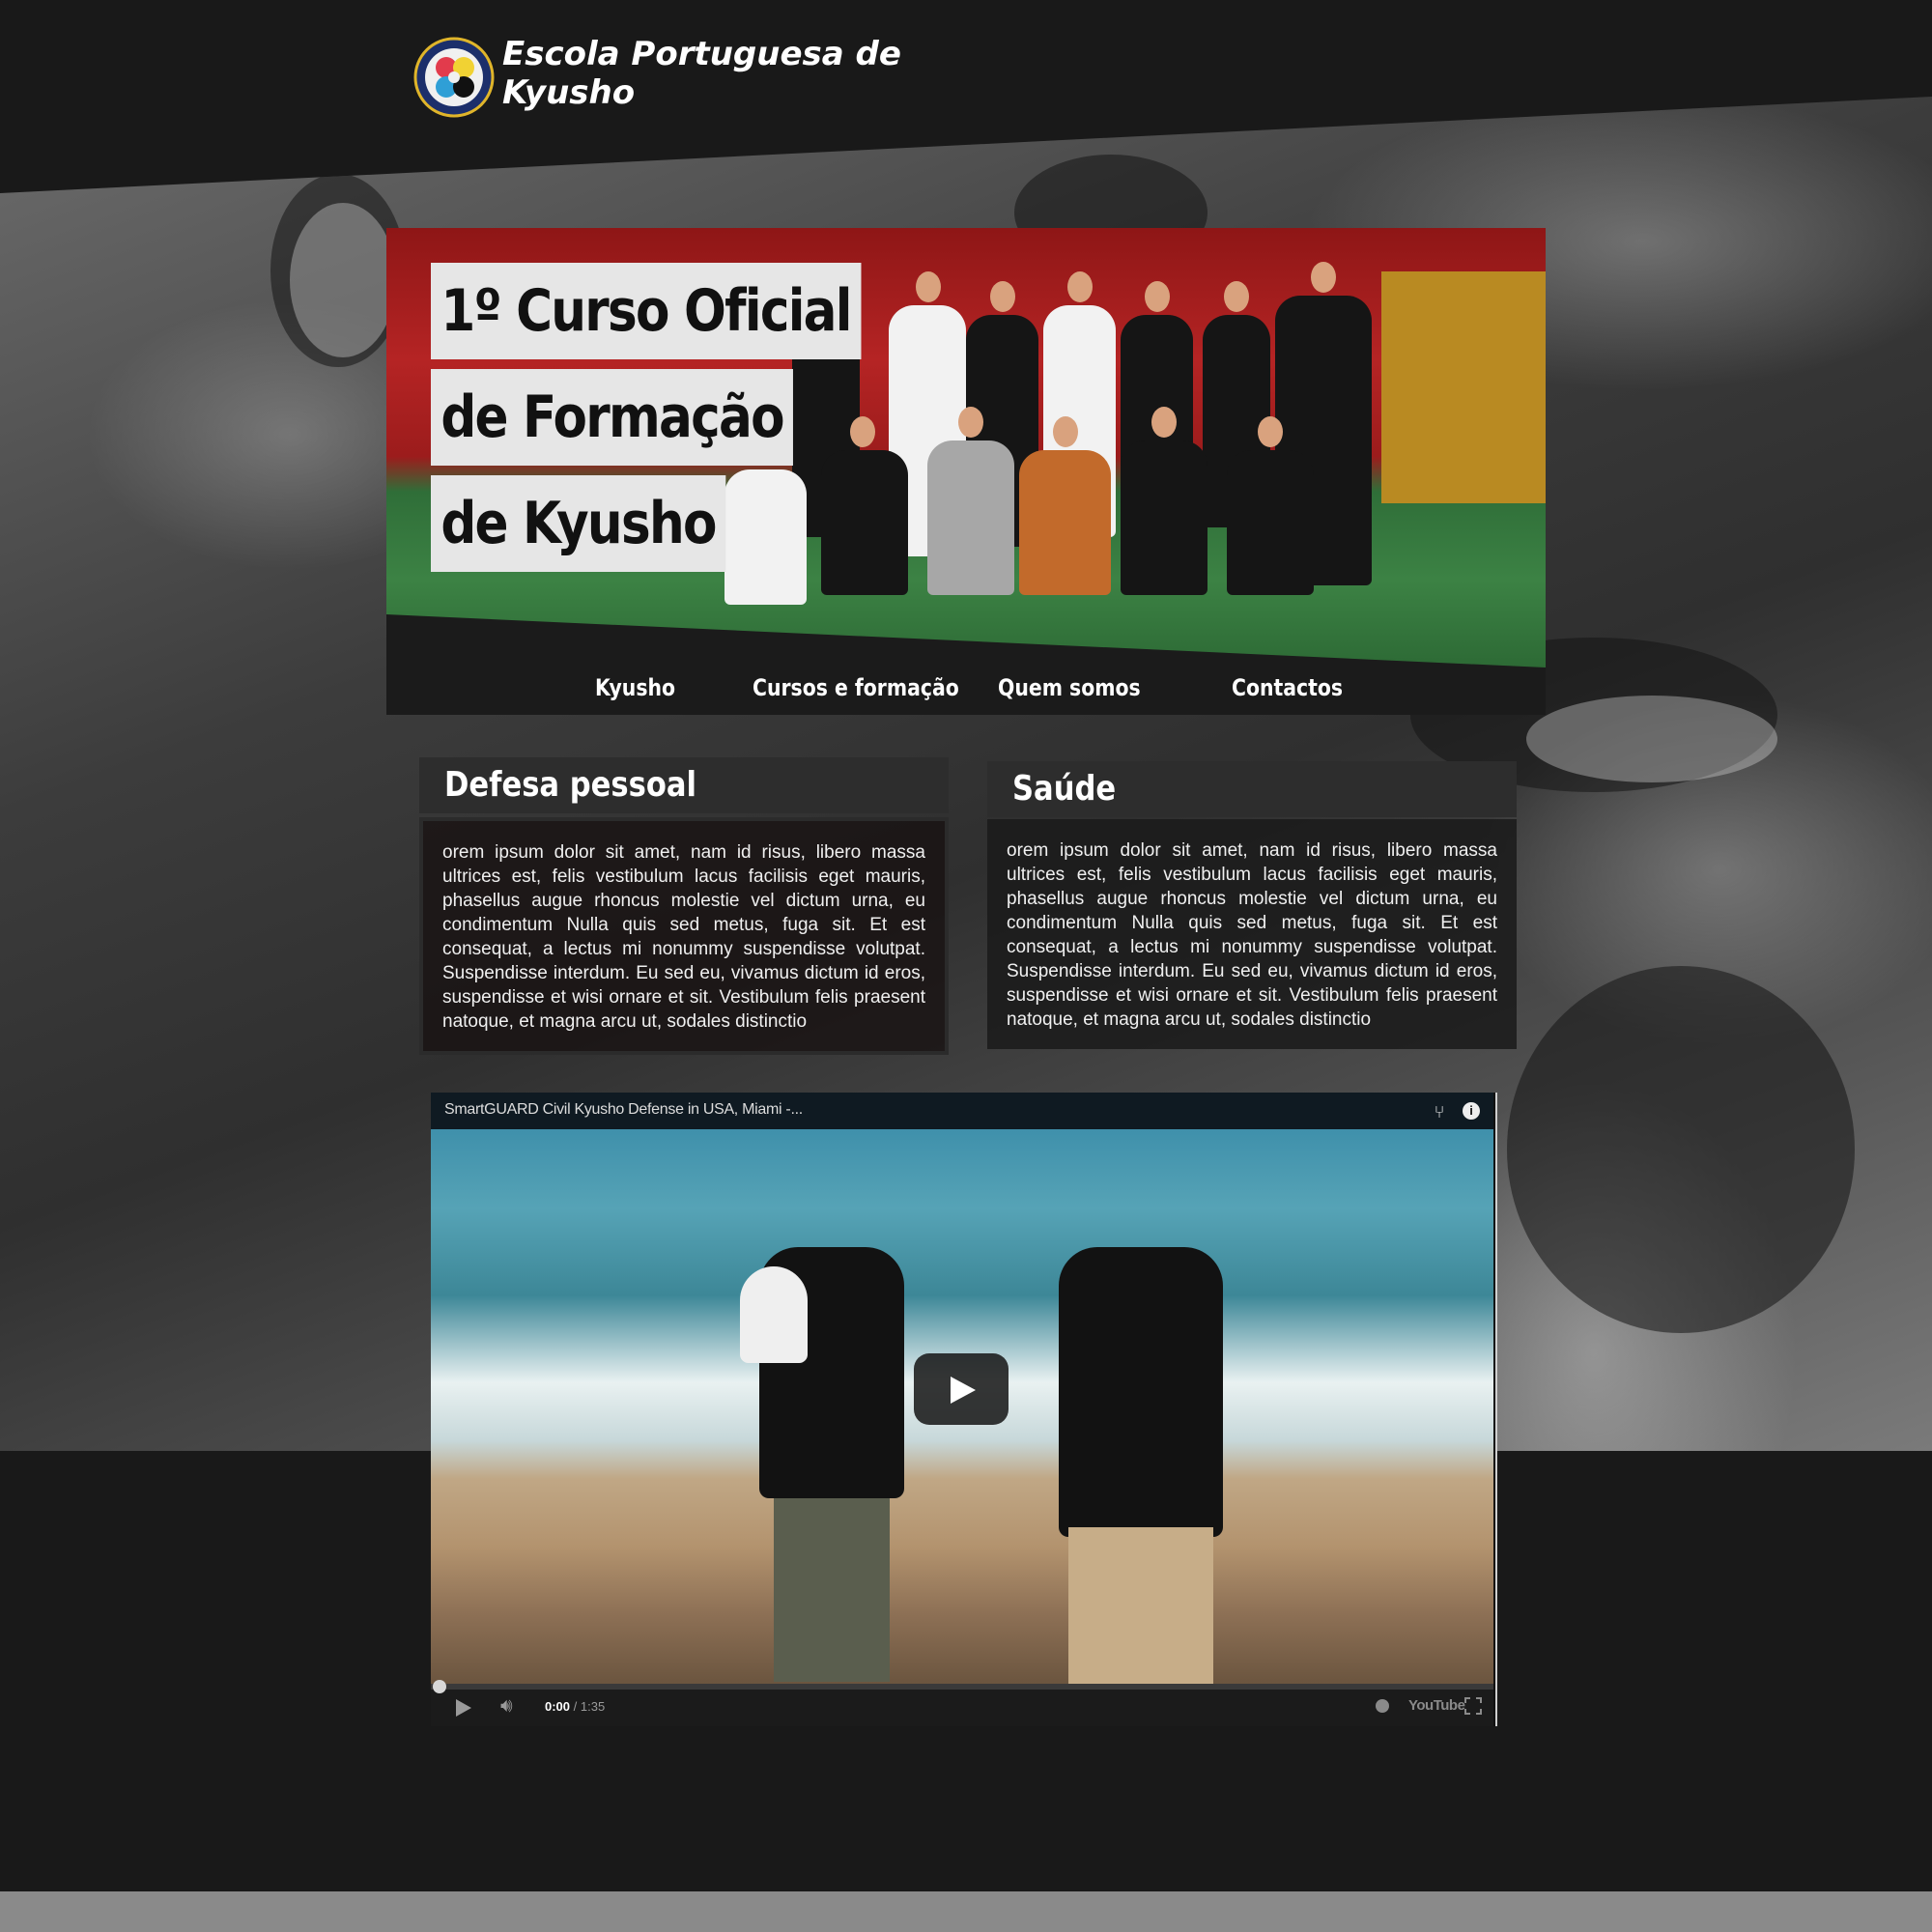 This screenshot has width=1932, height=1932. I want to click on progress-knob, so click(439, 1686).